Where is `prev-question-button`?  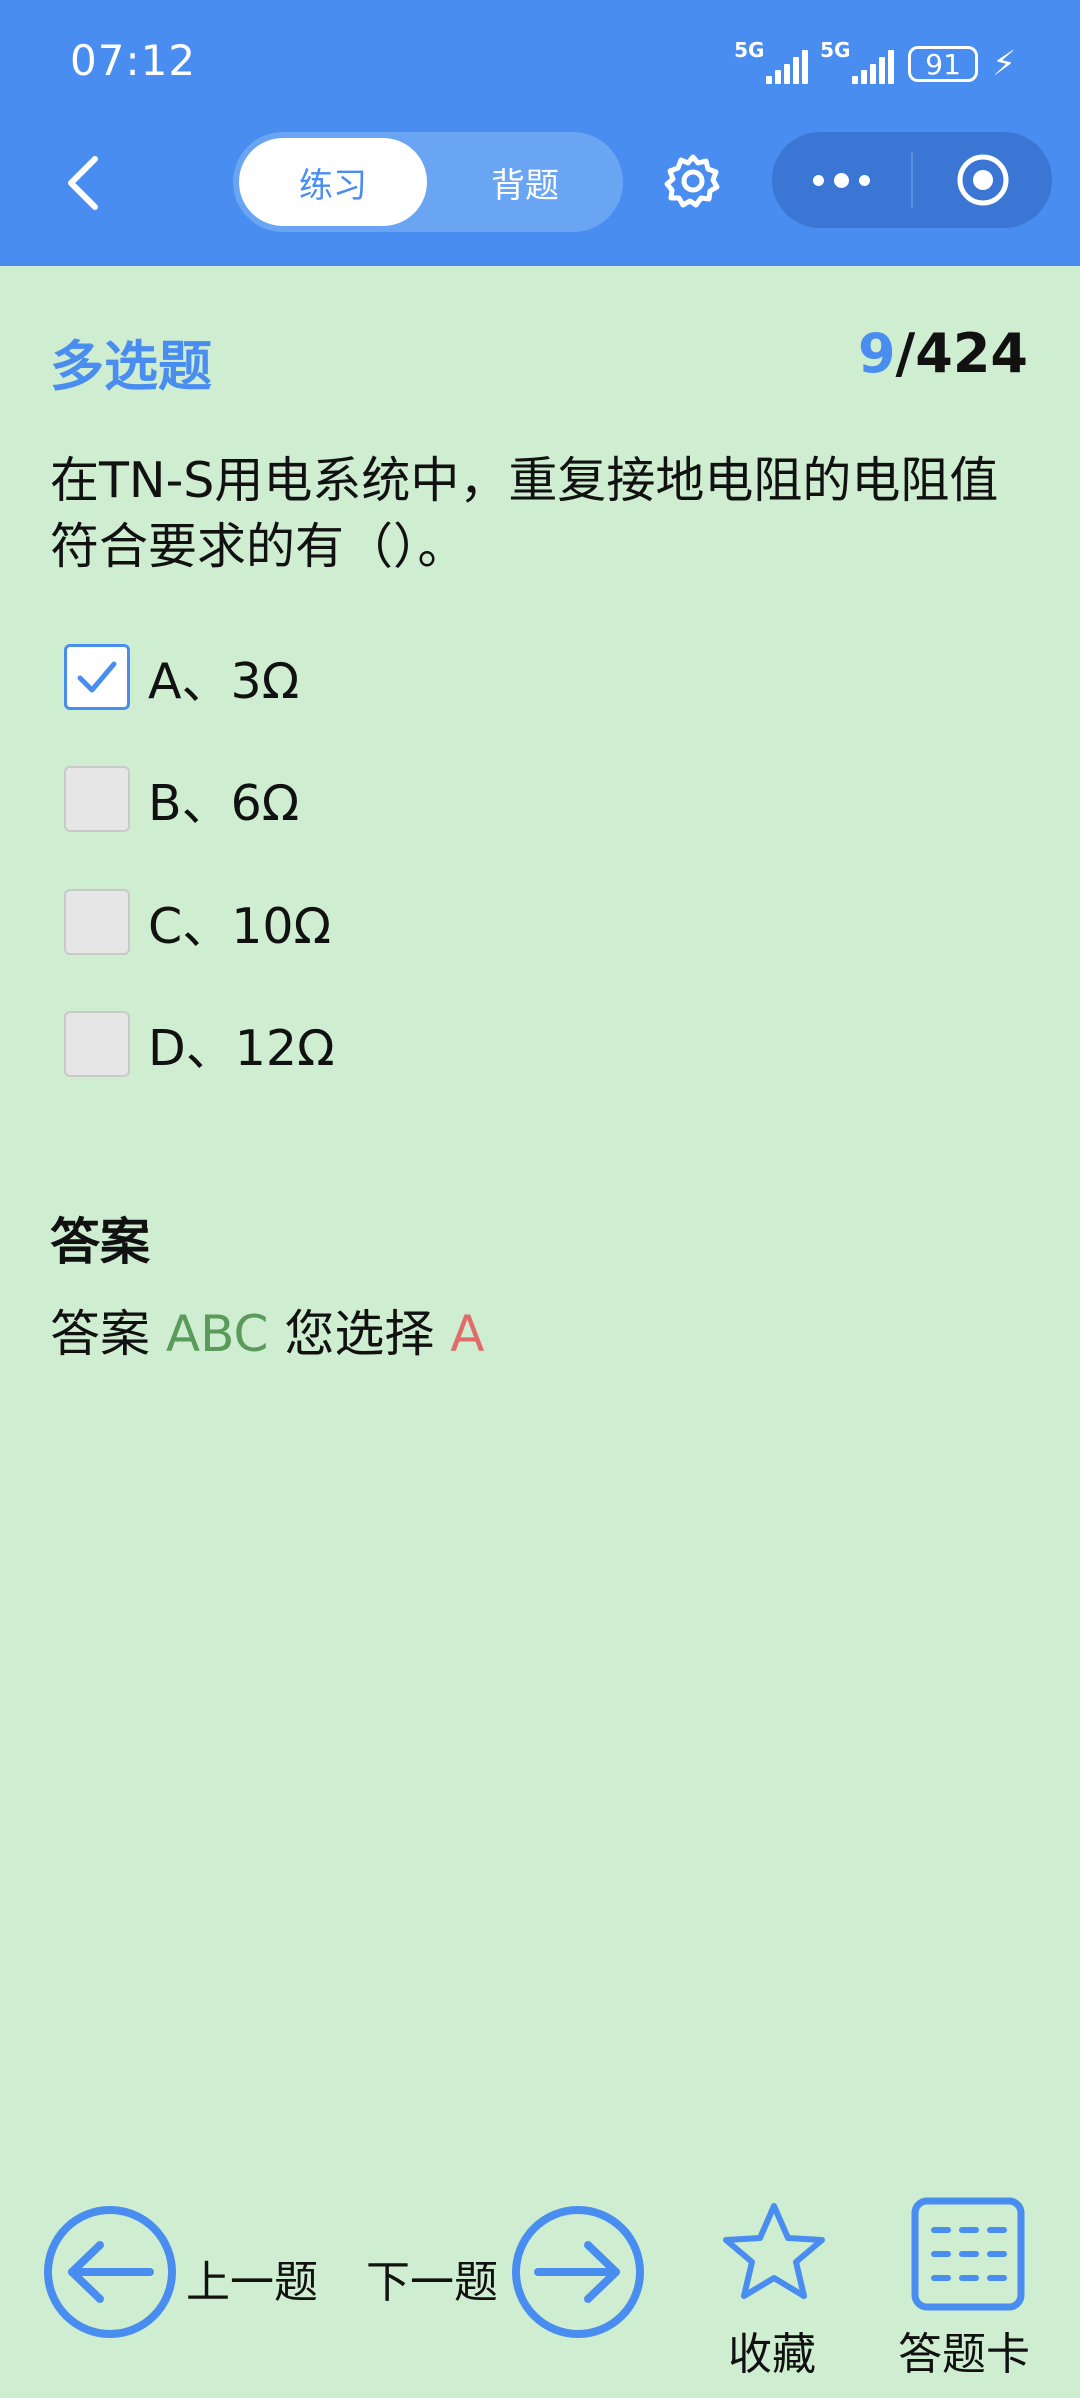 prev-question-button is located at coordinates (110, 2272).